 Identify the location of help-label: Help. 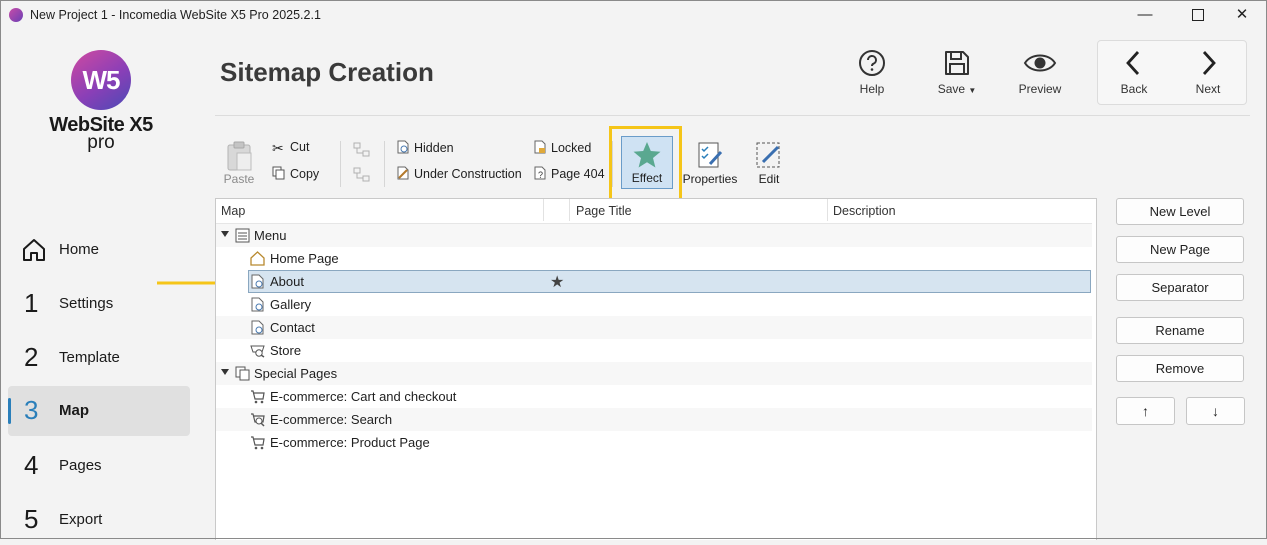
(872, 89).